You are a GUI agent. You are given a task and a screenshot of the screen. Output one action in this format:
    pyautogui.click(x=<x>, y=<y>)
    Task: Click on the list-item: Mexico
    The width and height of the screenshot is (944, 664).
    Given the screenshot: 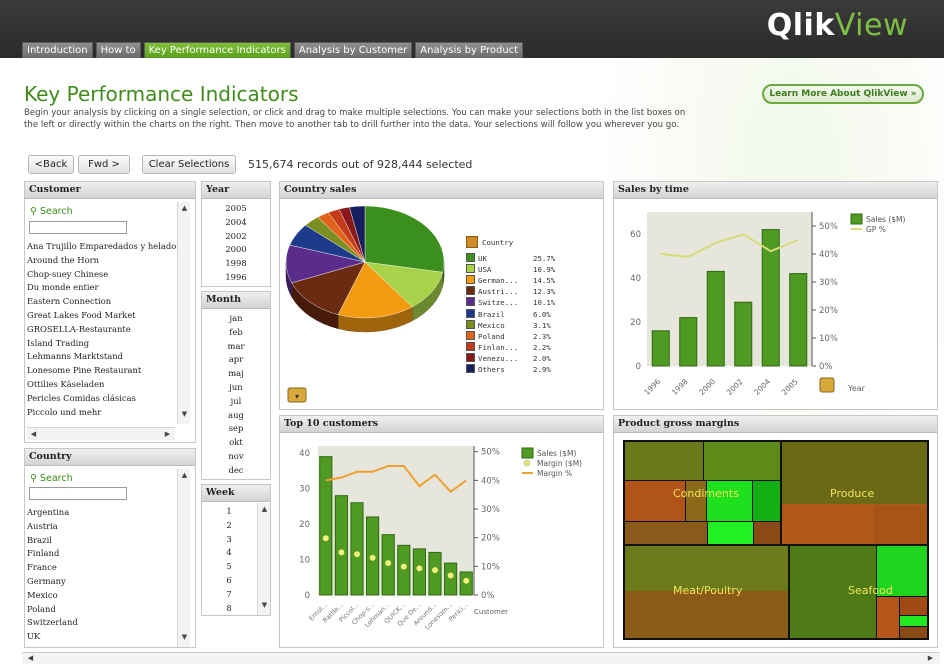 What is the action you would take?
    pyautogui.click(x=52, y=596)
    